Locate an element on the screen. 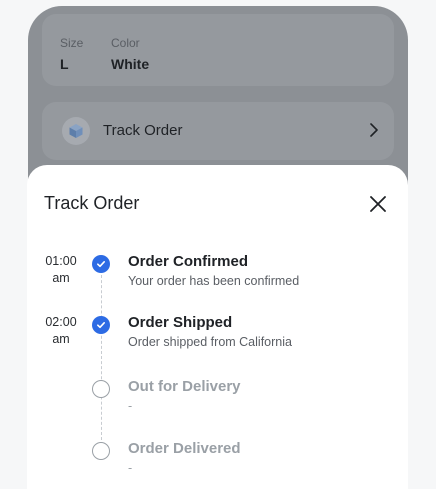 The image size is (436, 489). box-icon is located at coordinates (76, 131).